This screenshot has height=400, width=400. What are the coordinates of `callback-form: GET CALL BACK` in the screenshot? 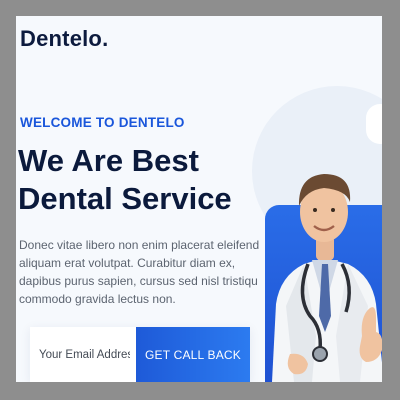 It's located at (140, 354).